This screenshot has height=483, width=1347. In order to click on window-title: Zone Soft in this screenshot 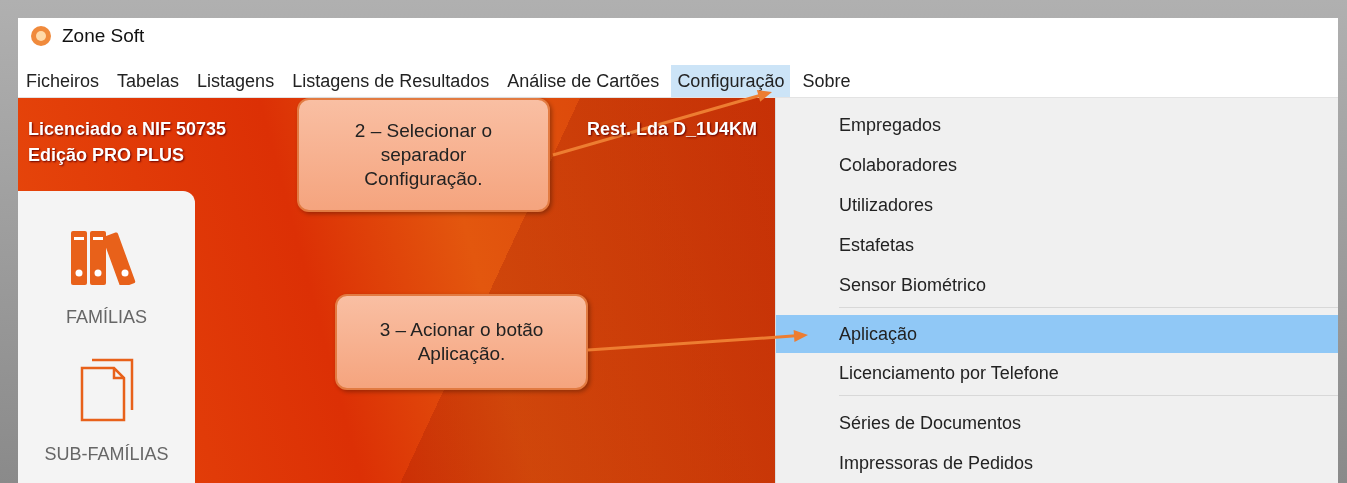, I will do `click(103, 36)`.